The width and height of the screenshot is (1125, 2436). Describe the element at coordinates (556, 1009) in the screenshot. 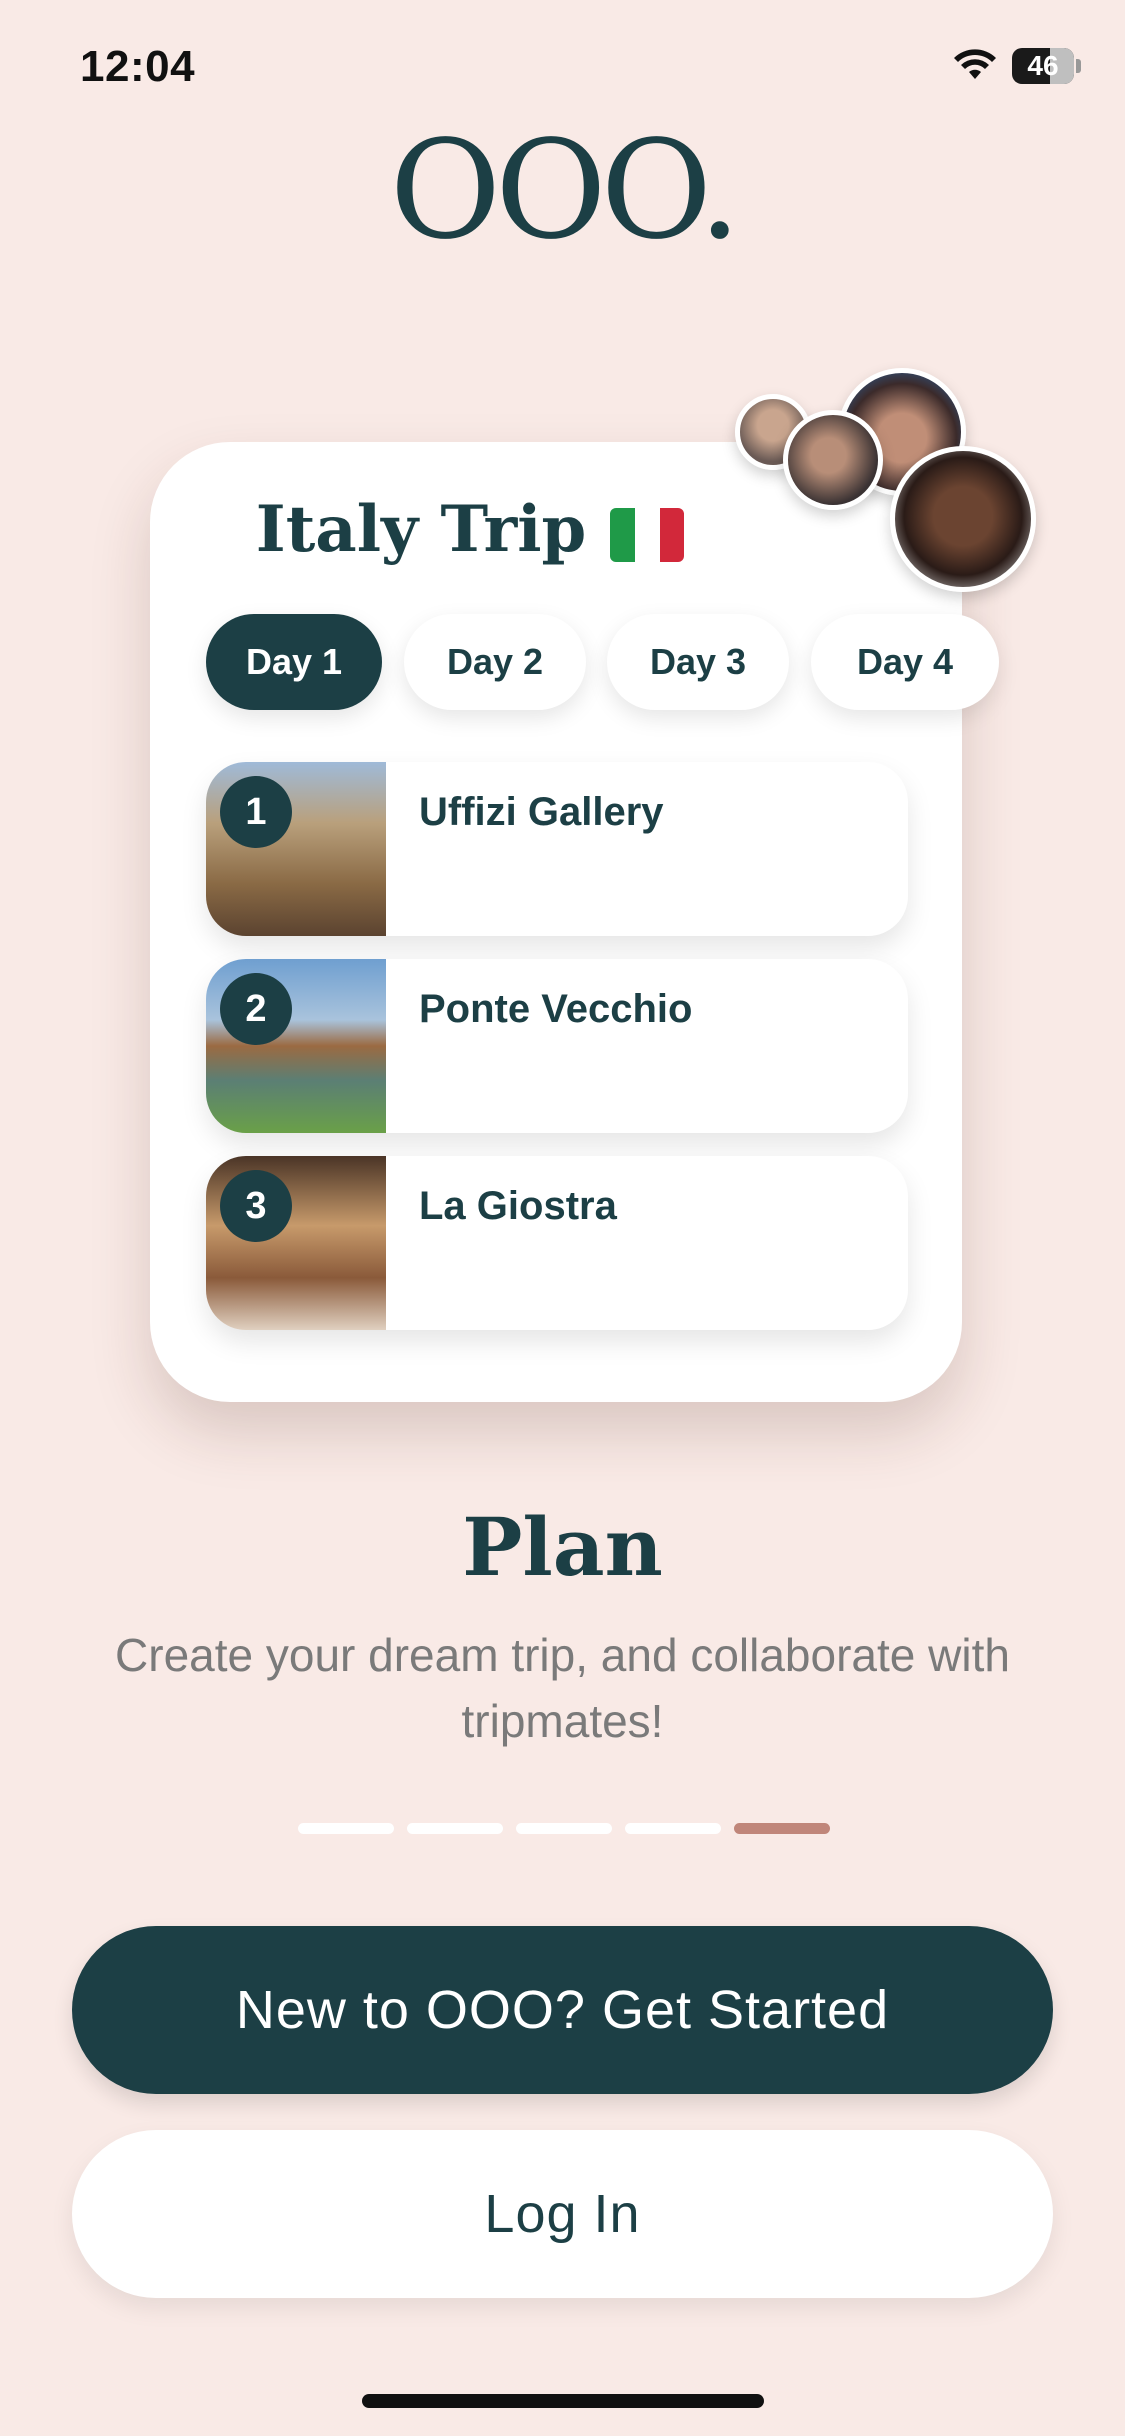

I see `place-name: Ponte Vecchio` at that location.